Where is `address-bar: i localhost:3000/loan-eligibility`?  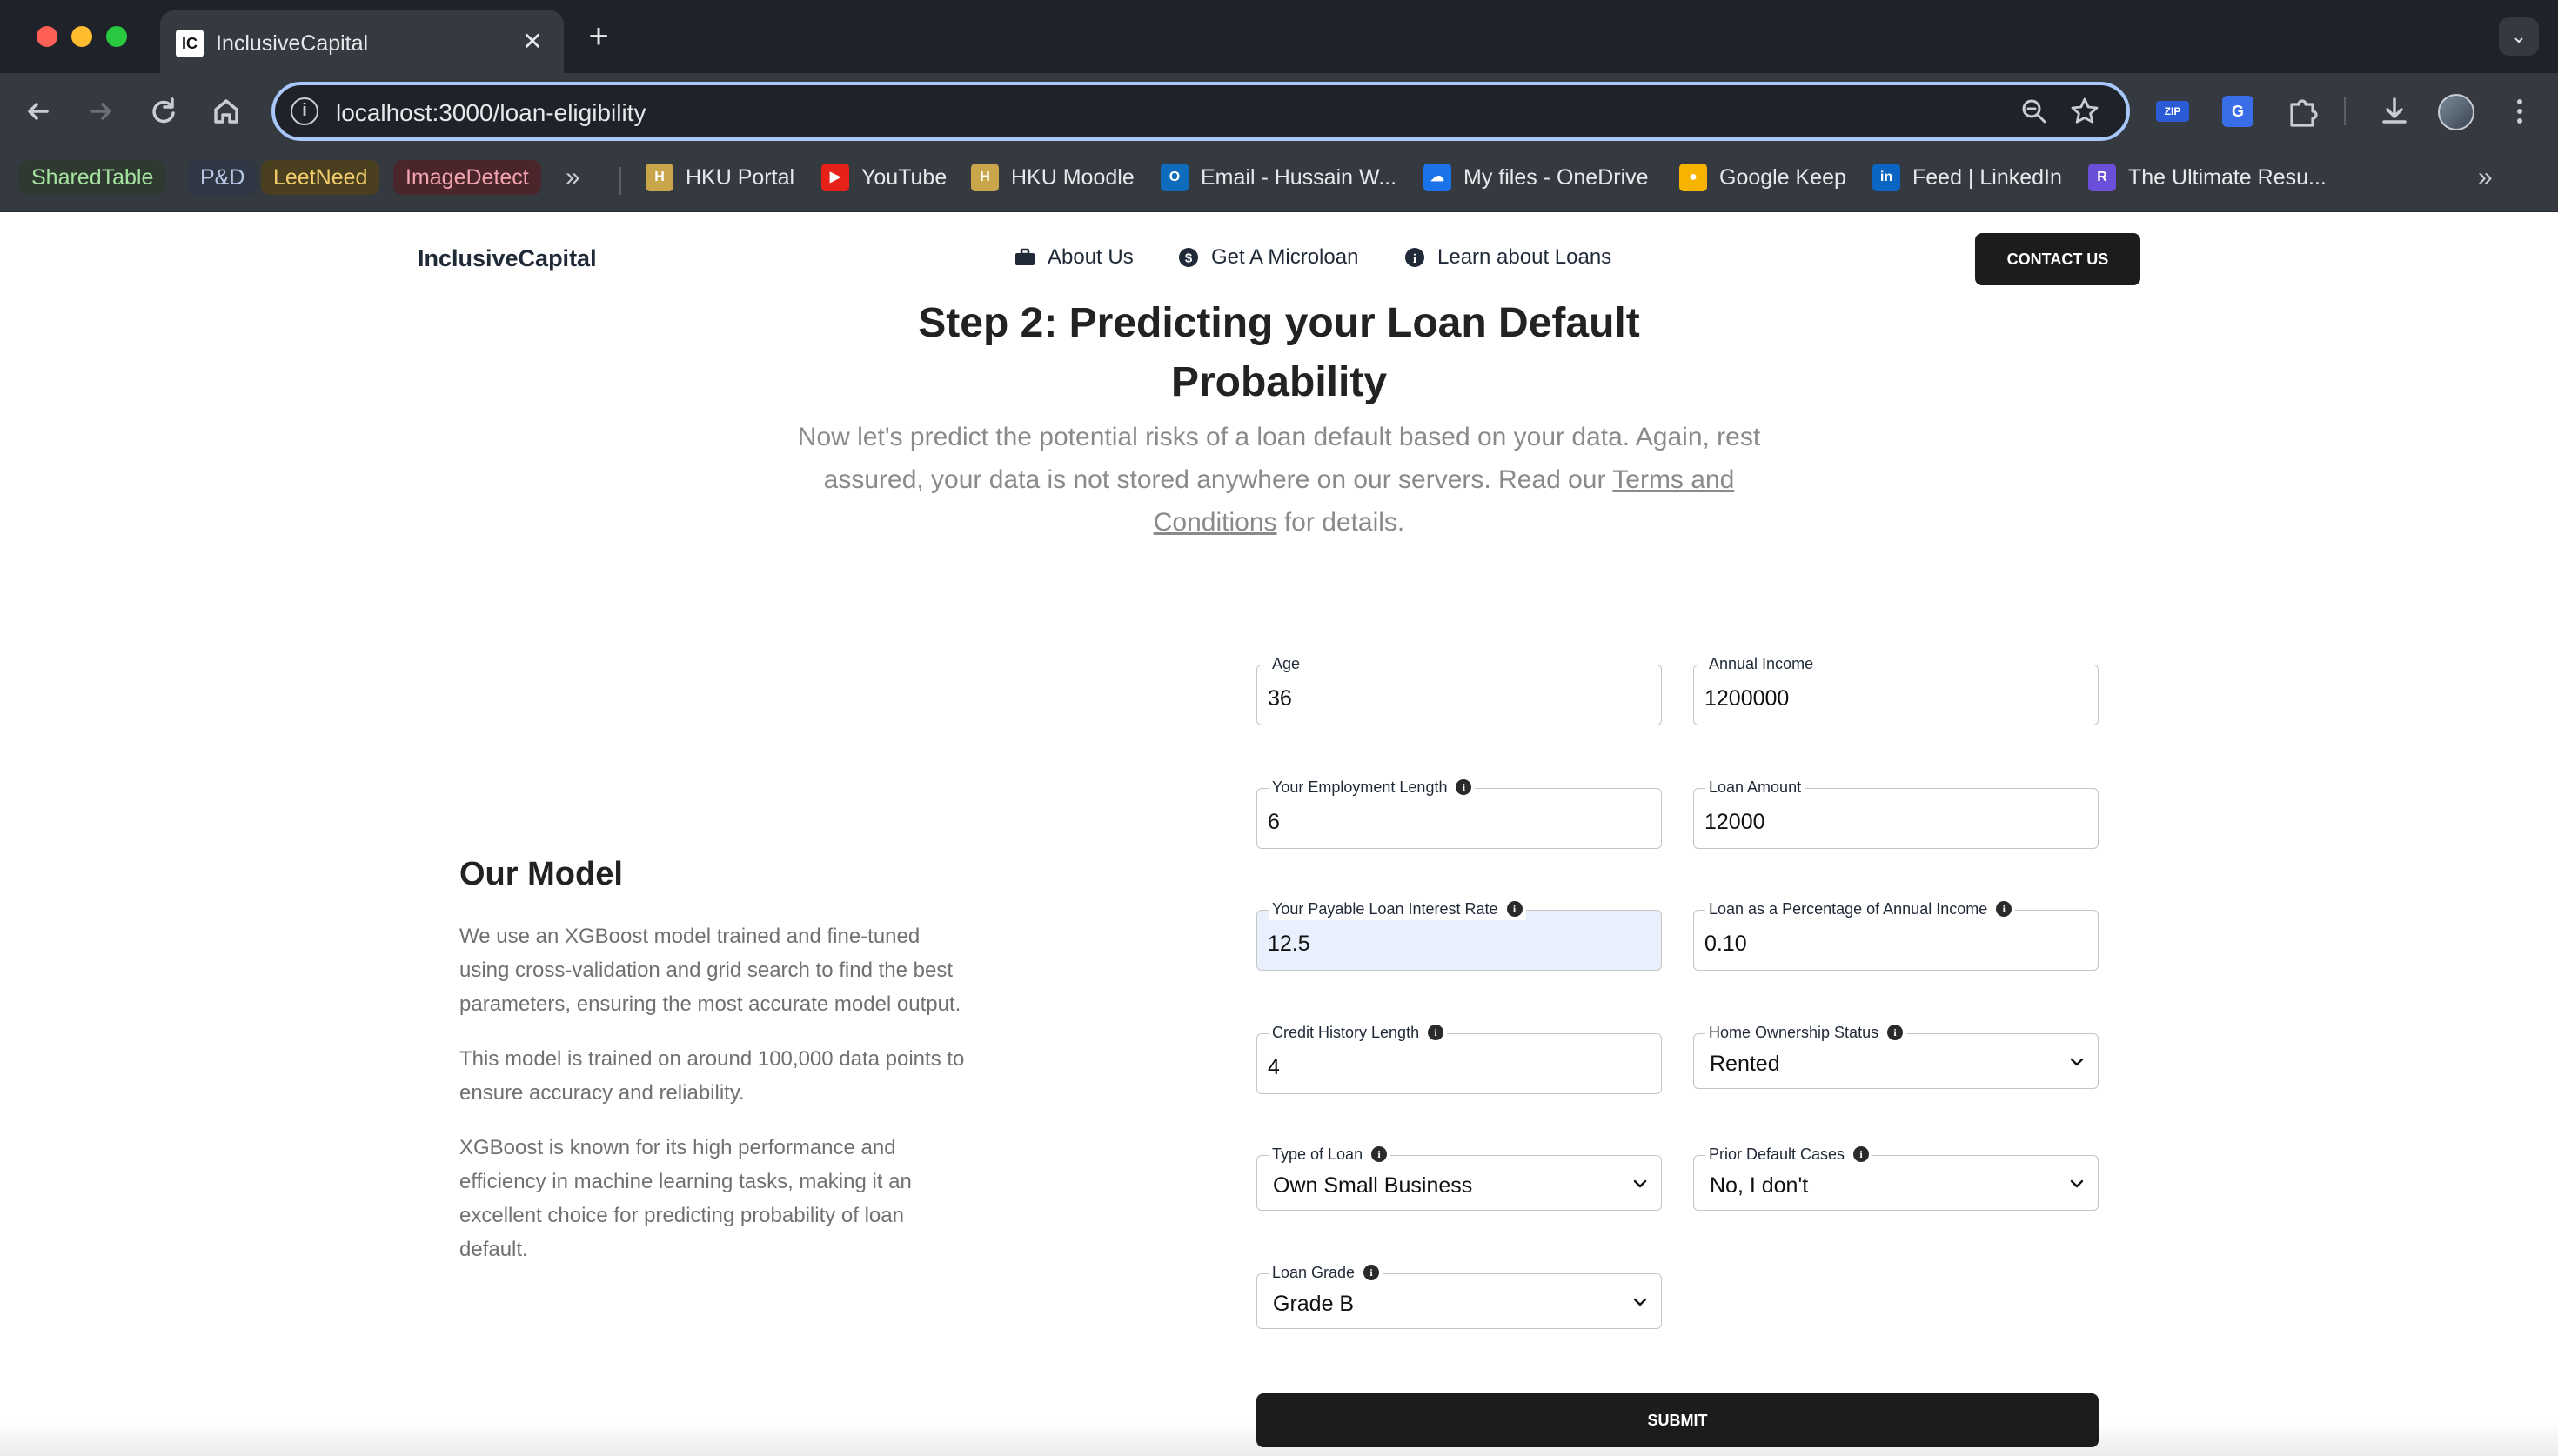 address-bar: i localhost:3000/loan-eligibility is located at coordinates (1200, 111).